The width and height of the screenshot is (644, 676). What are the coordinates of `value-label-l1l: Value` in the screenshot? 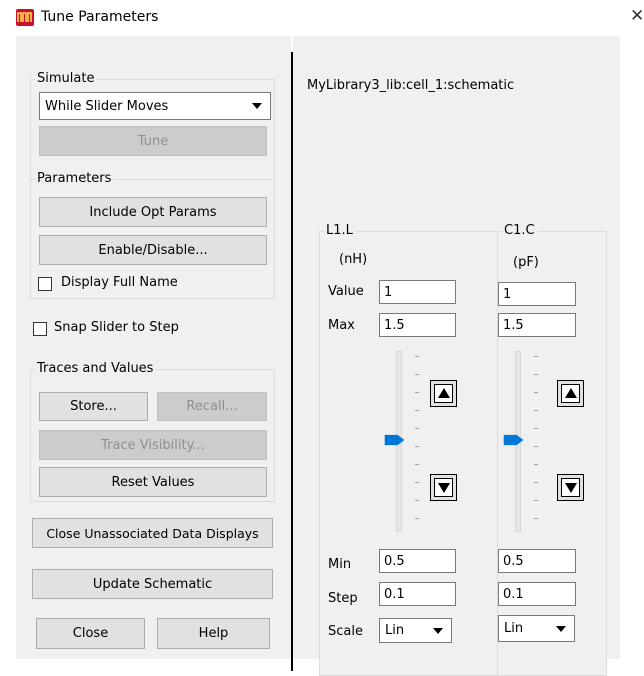 It's located at (346, 291).